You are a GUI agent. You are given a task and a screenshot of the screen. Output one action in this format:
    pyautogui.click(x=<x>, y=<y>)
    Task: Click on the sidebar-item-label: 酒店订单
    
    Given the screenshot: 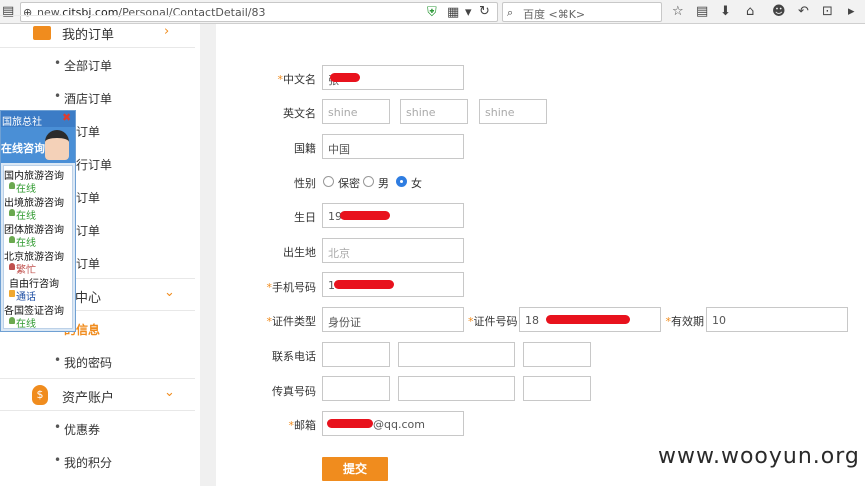 What is the action you would take?
    pyautogui.click(x=88, y=99)
    